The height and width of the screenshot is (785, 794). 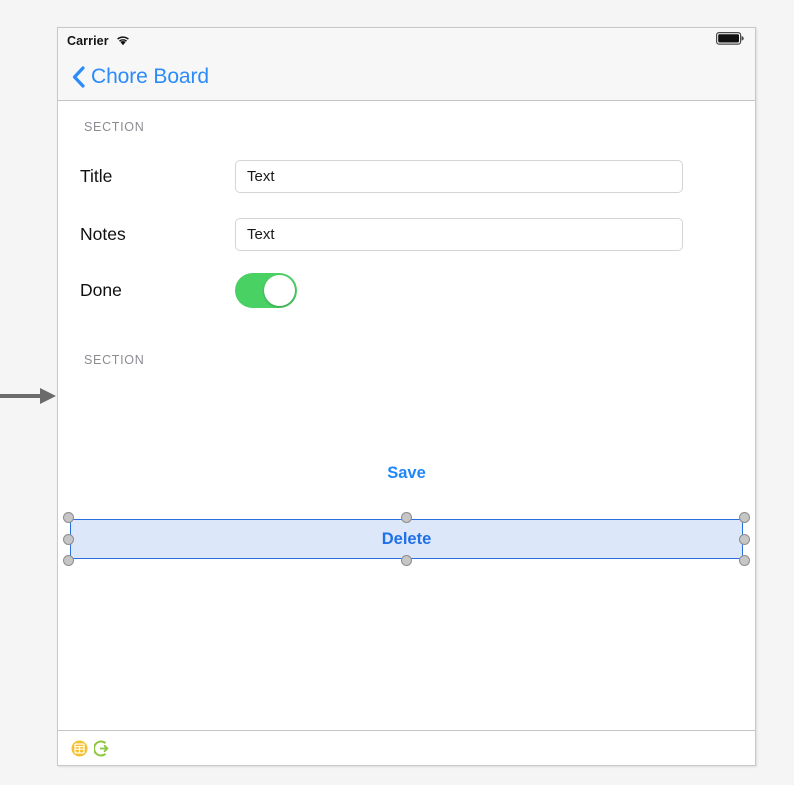 What do you see at coordinates (406, 77) in the screenshot?
I see `navigation-bar: Chore Board` at bounding box center [406, 77].